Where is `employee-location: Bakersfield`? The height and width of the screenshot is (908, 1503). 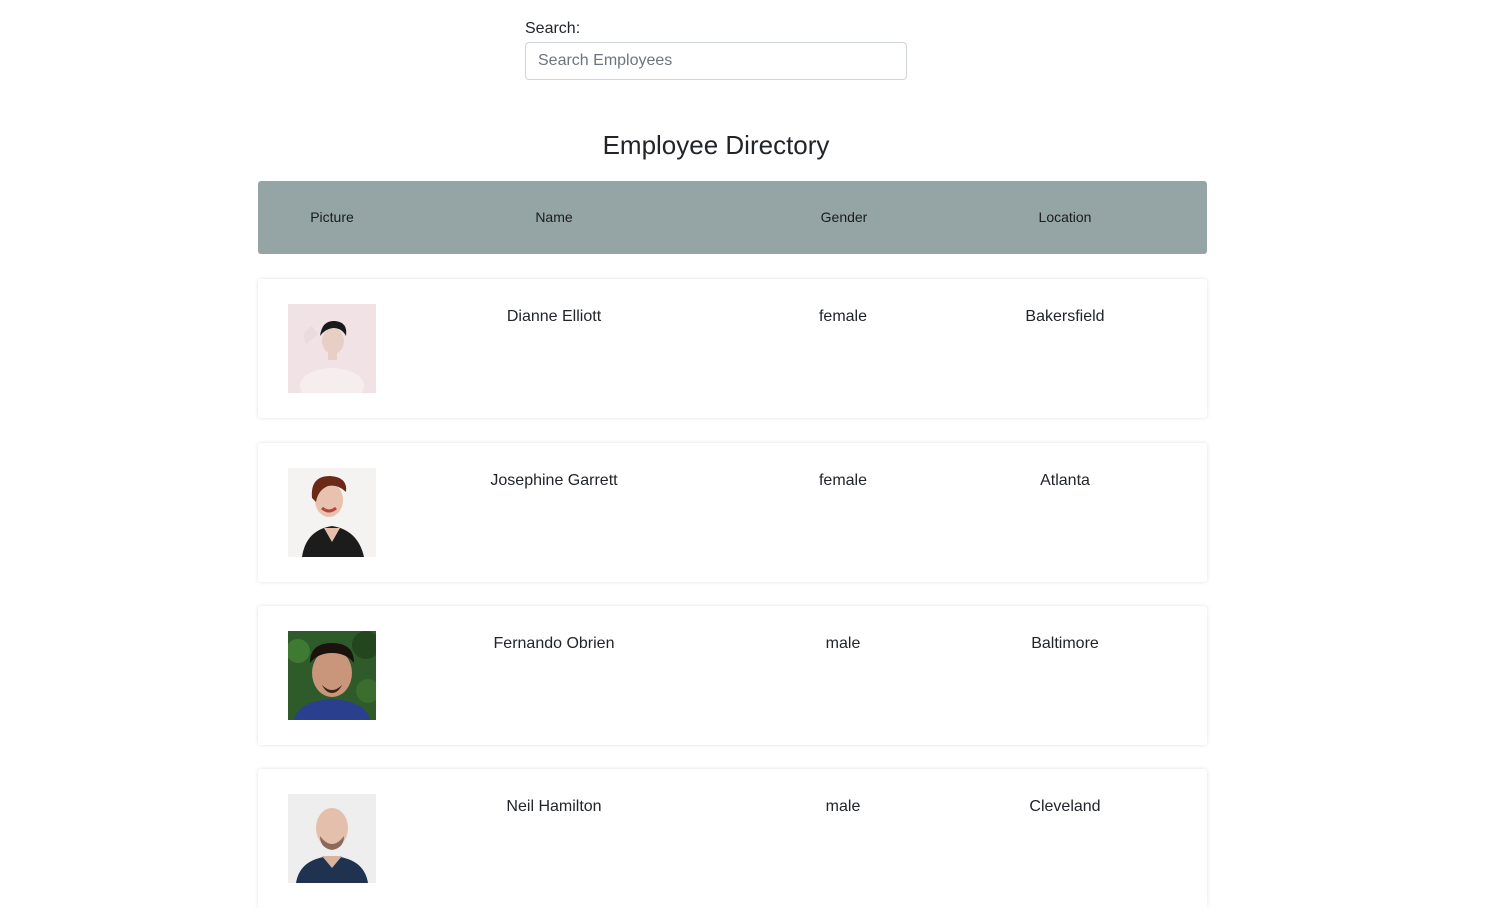
employee-location: Bakersfield is located at coordinates (1065, 316).